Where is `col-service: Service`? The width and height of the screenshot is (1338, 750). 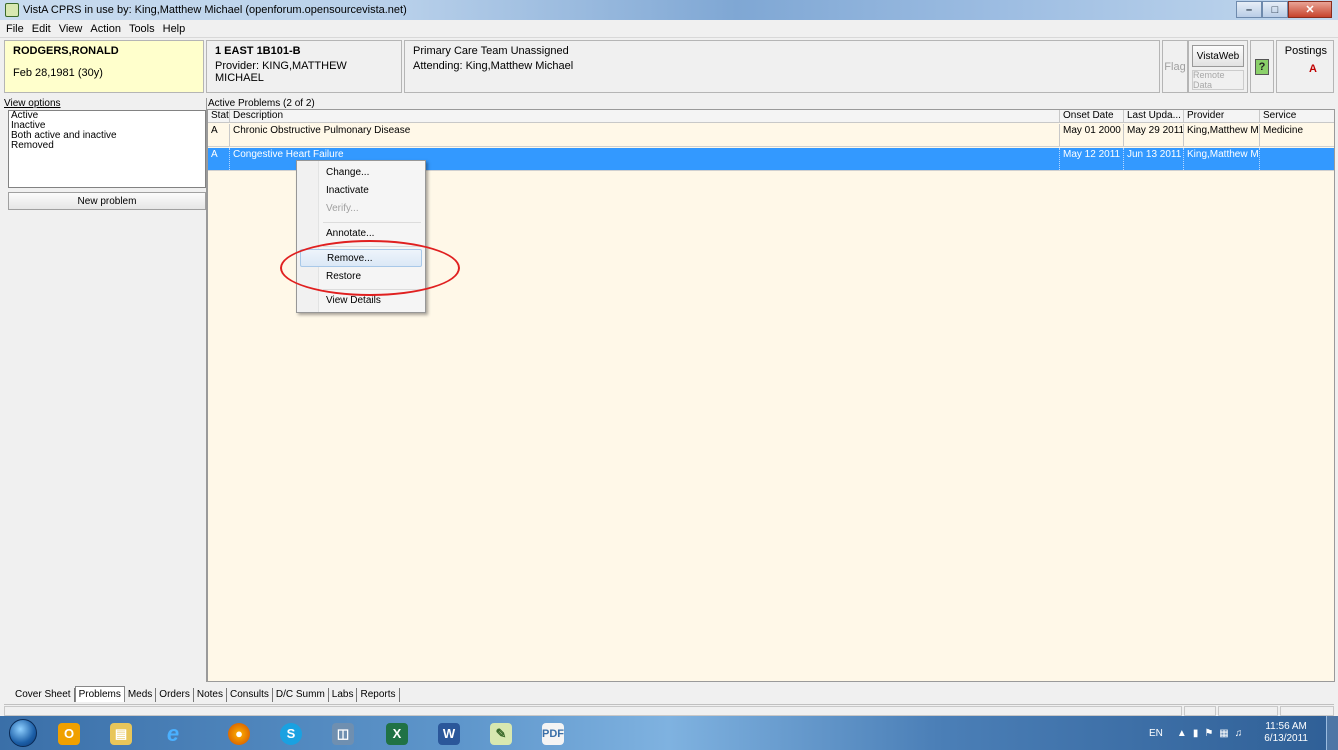 col-service: Service is located at coordinates (1297, 116).